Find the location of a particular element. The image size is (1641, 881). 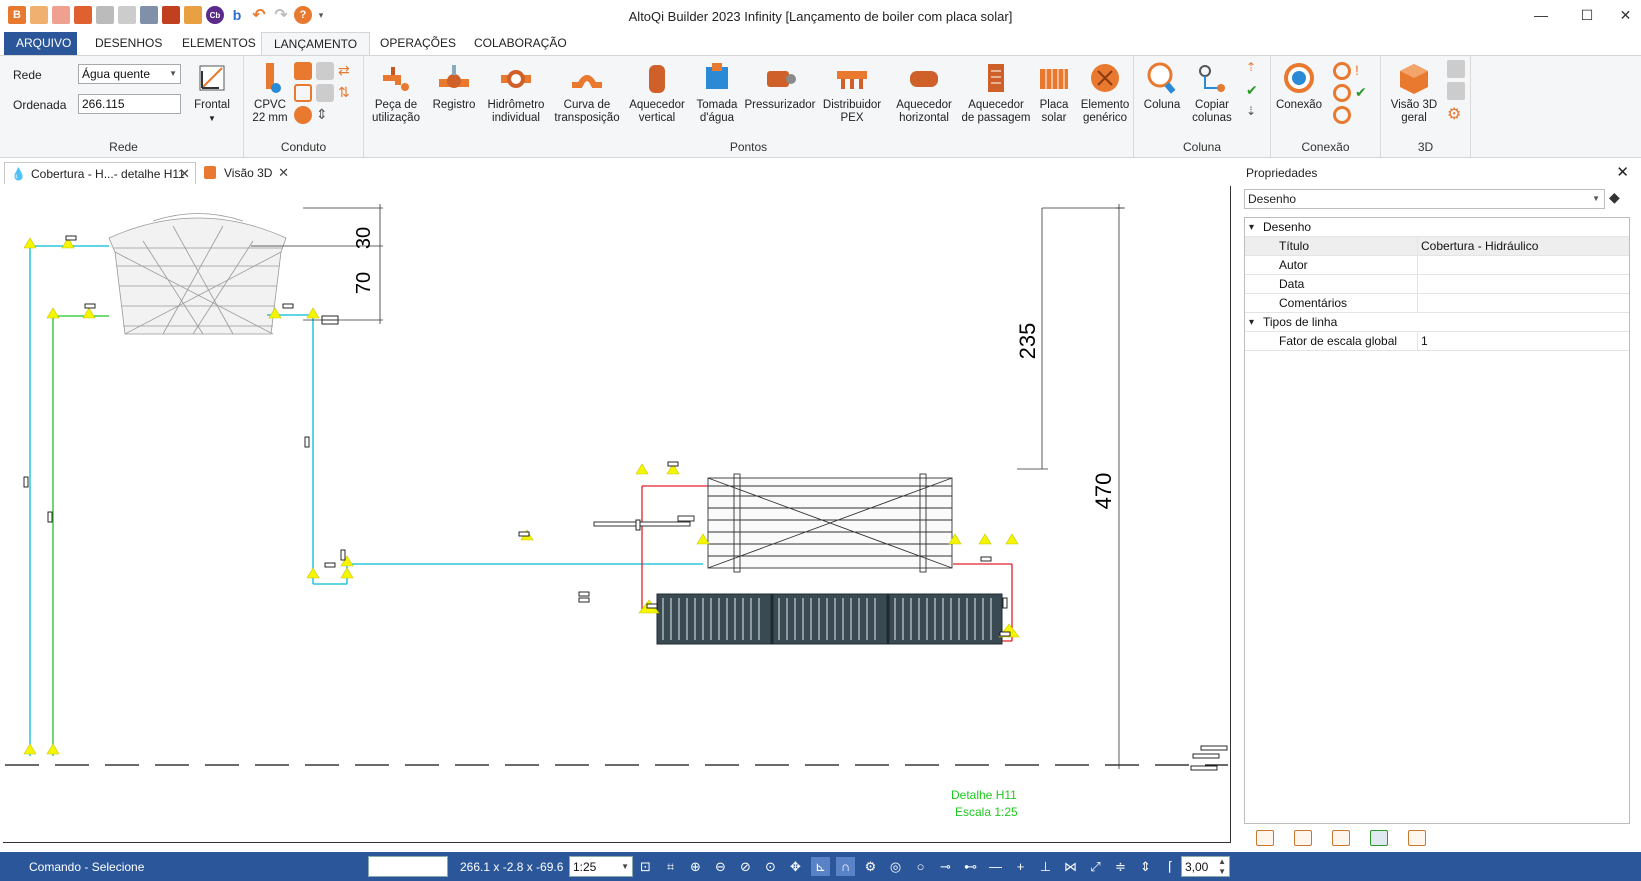

tomada-agua-button: Tomada d'água is located at coordinates (717, 92).